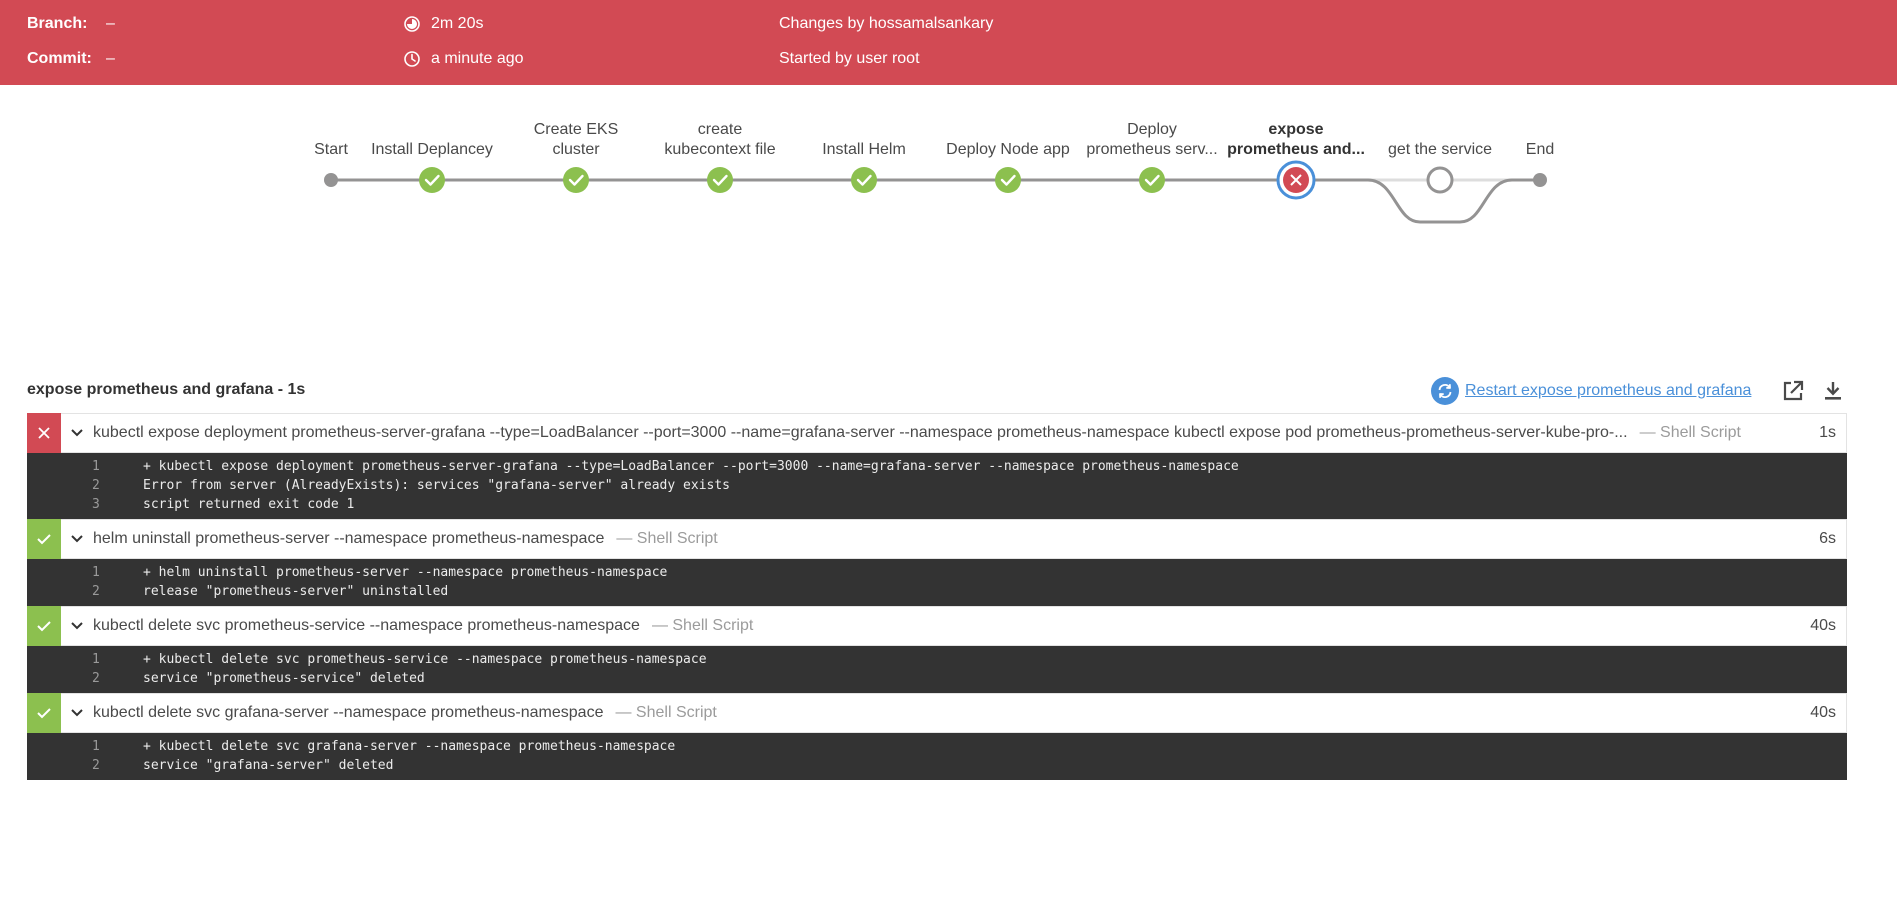 Image resolution: width=1897 pixels, height=904 pixels. Describe the element at coordinates (166, 389) in the screenshot. I see `stage-log-title: expose prometheus and grafana - 1s` at that location.